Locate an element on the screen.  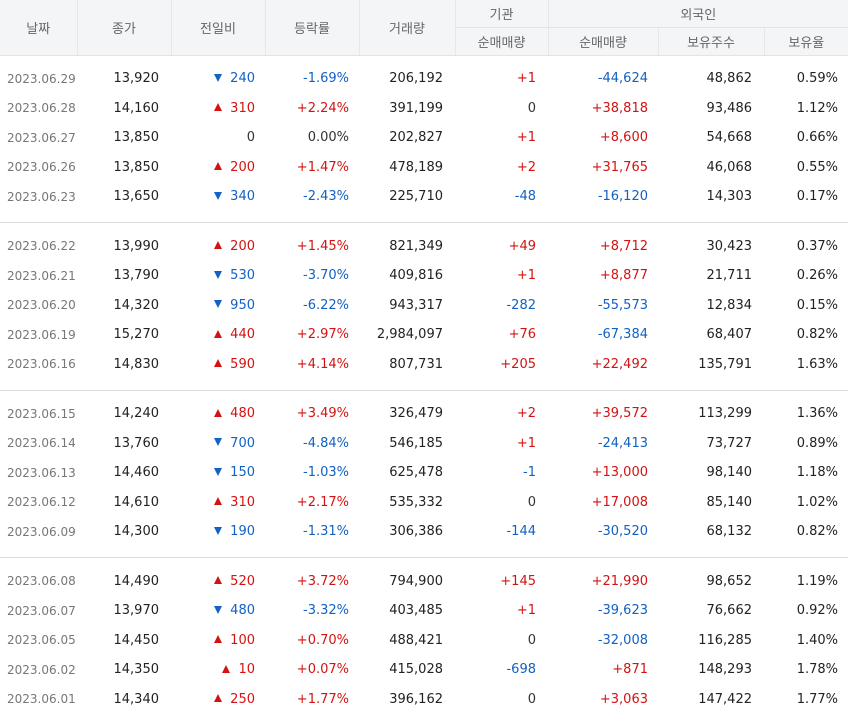
cell-foreign-hold: 46,068 is located at coordinates (729, 167).